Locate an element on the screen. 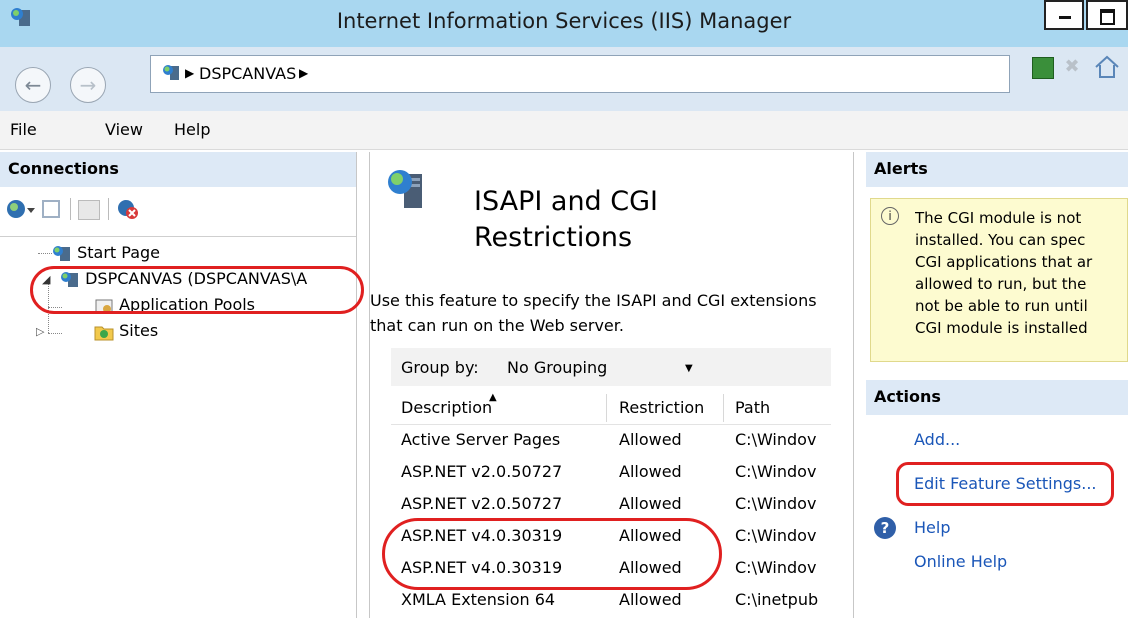  back-arrow-icon: ← is located at coordinates (33, 85).